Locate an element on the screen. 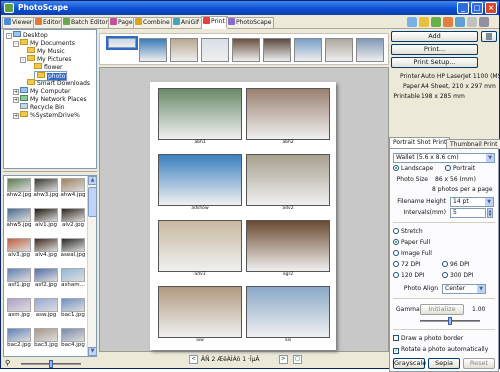 The height and width of the screenshot is (372, 500). maximize-button: □ is located at coordinates (477, 8).